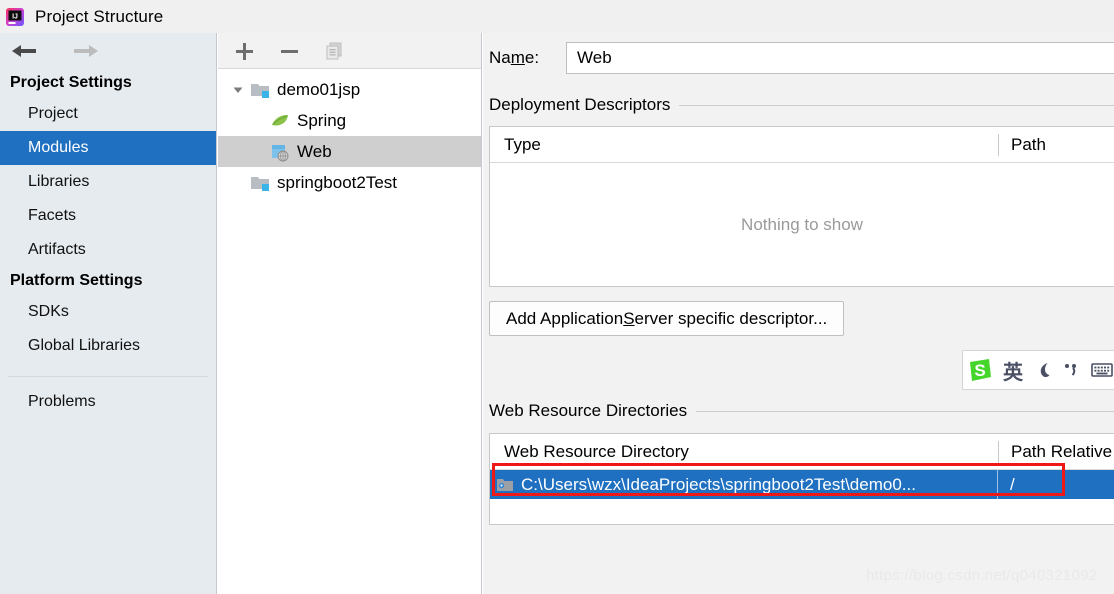 The height and width of the screenshot is (594, 1114). Describe the element at coordinates (1072, 370) in the screenshot. I see `punctuation-icon` at that location.